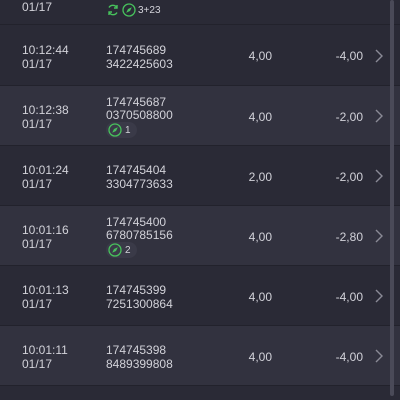 Image resolution: width=400 pixels, height=400 pixels. What do you see at coordinates (349, 237) in the screenshot?
I see `row-profit: -2,80` at bounding box center [349, 237].